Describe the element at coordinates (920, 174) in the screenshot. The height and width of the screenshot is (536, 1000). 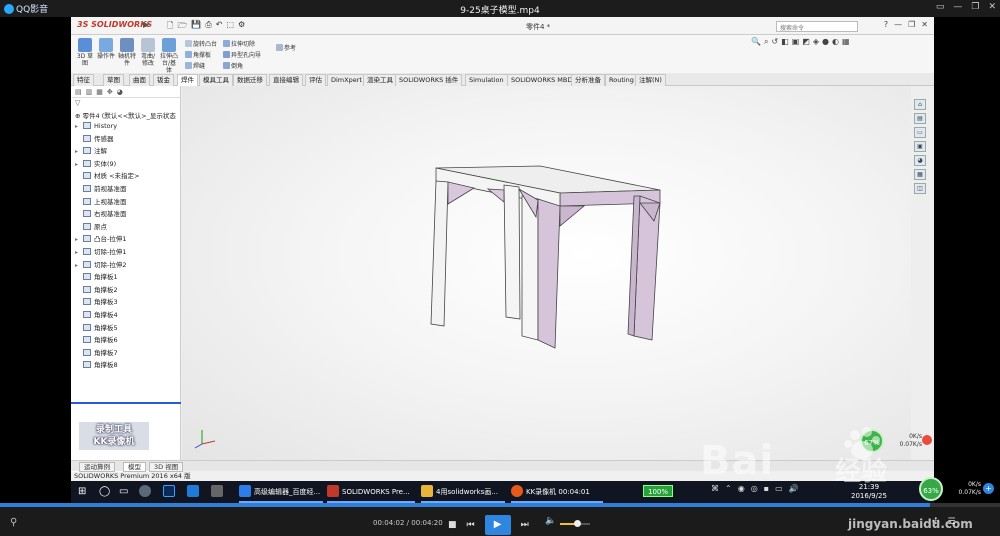
I see `custom-properties-icon: ▦` at that location.